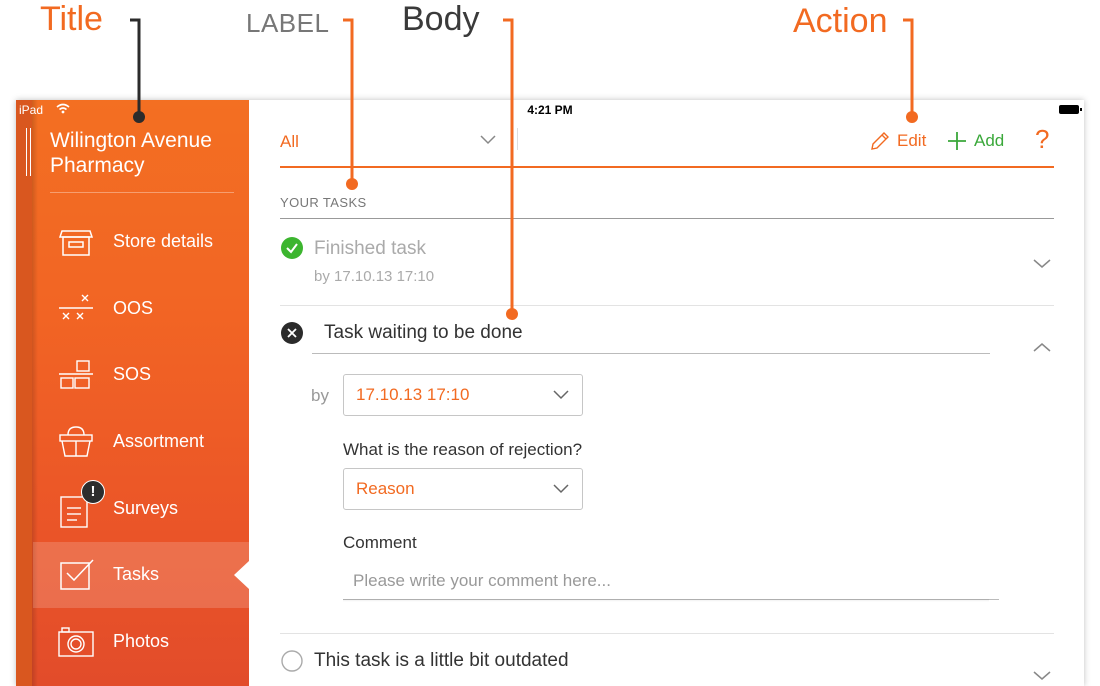  Describe the element at coordinates (441, 660) in the screenshot. I see `task-title: This task is a little bit outdated` at that location.